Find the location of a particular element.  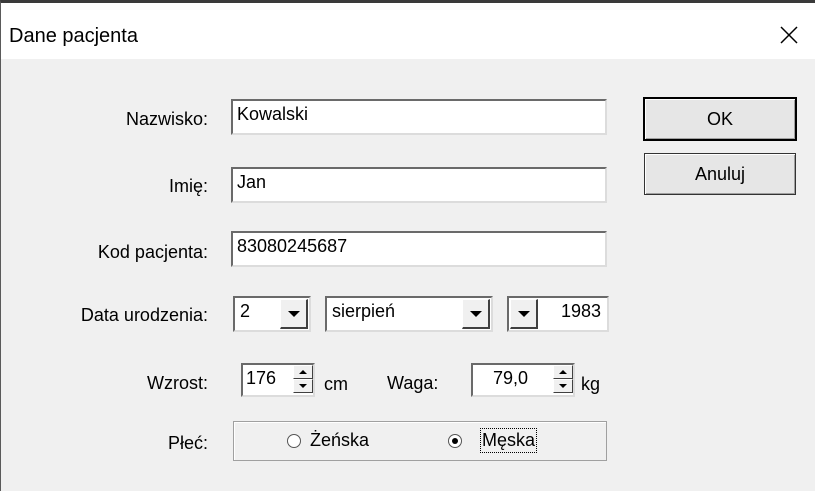

height-increment-button is located at coordinates (303, 372).